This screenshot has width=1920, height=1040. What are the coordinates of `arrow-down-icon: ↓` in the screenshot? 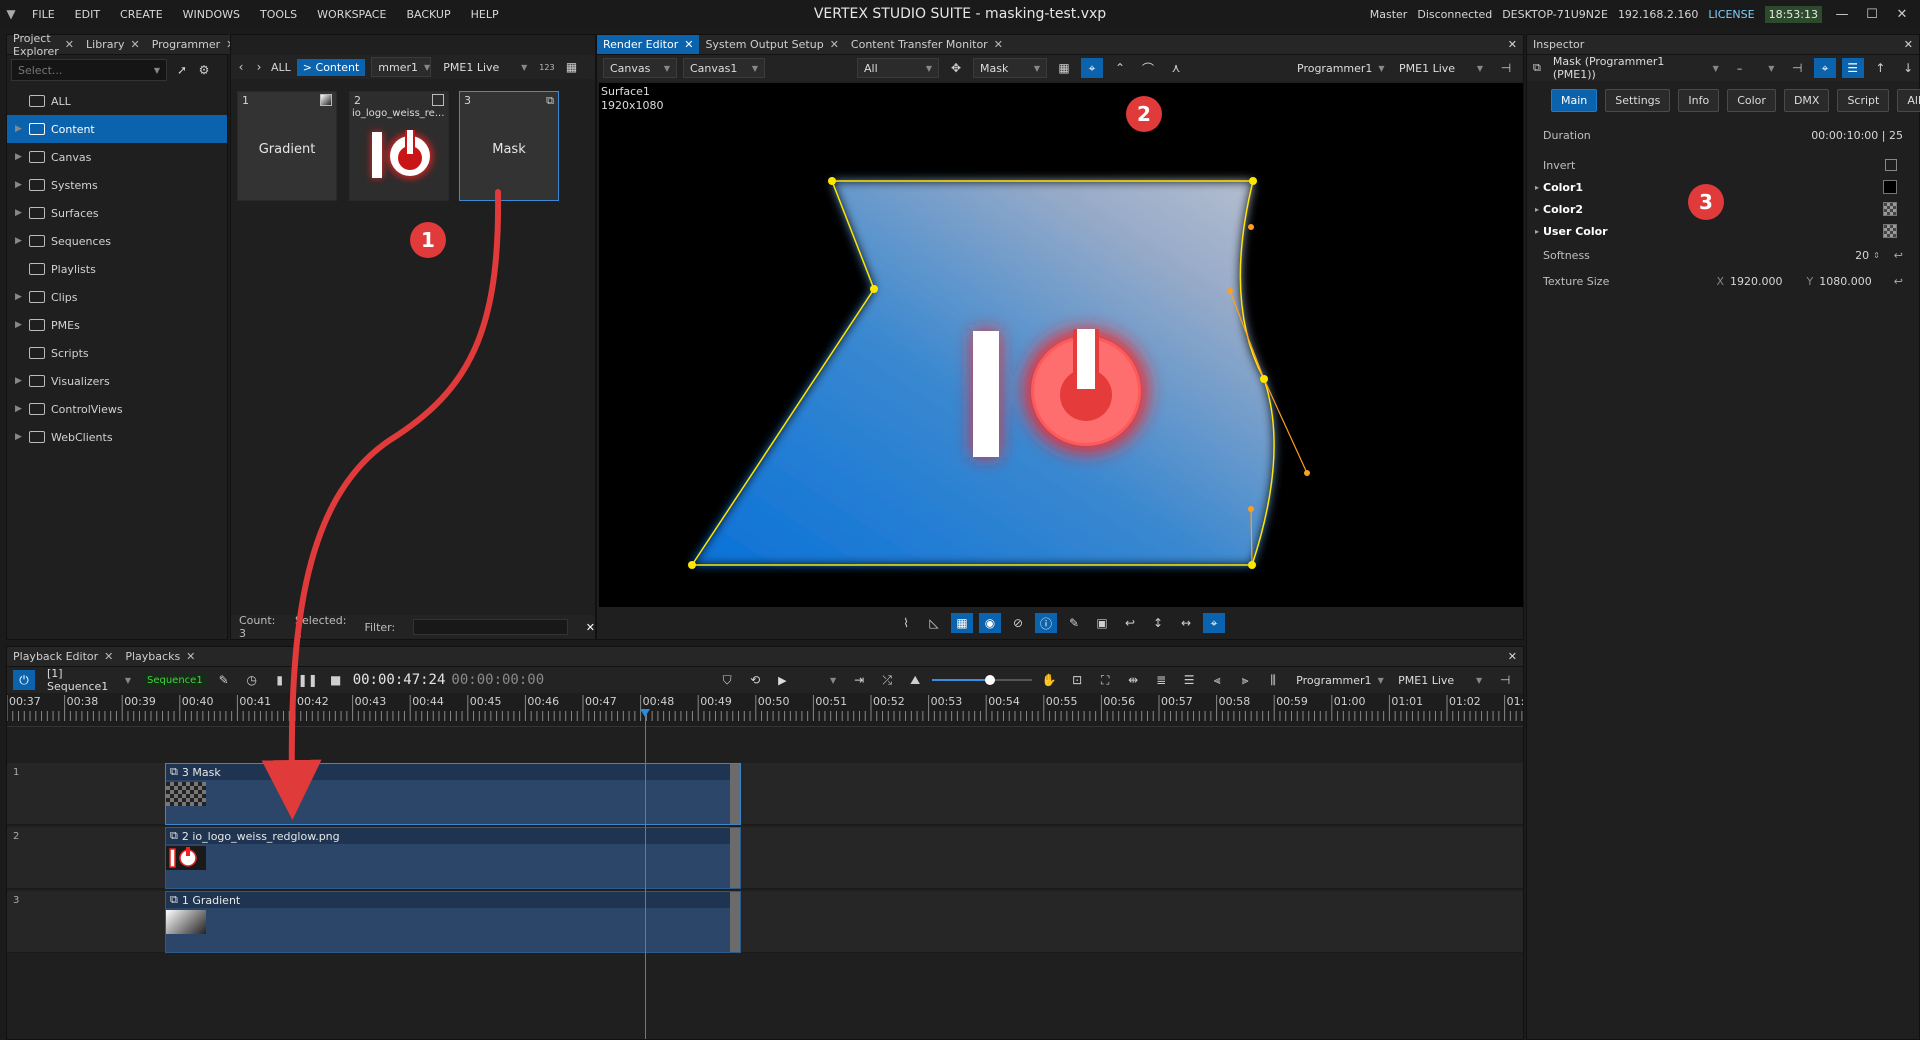 It's located at (1908, 68).